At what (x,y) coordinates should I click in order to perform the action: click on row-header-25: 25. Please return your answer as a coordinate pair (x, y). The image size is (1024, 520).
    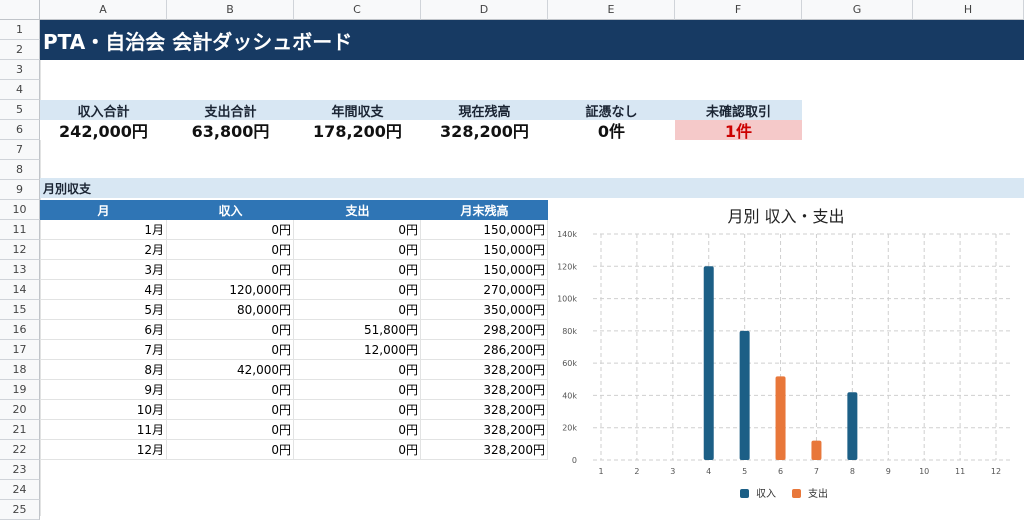
    Looking at the image, I should click on (20, 510).